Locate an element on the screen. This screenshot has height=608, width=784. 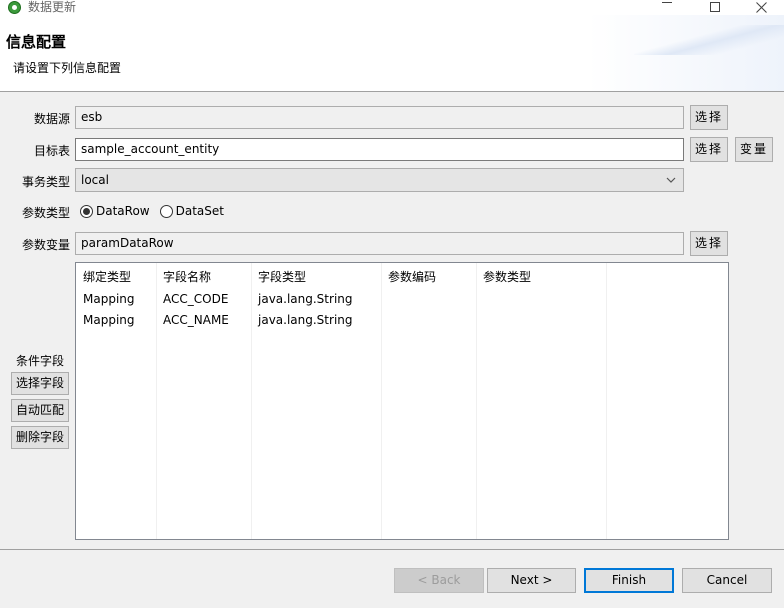
header-banner: 信息配置 请设置下列信息配置 is located at coordinates (392, 53).